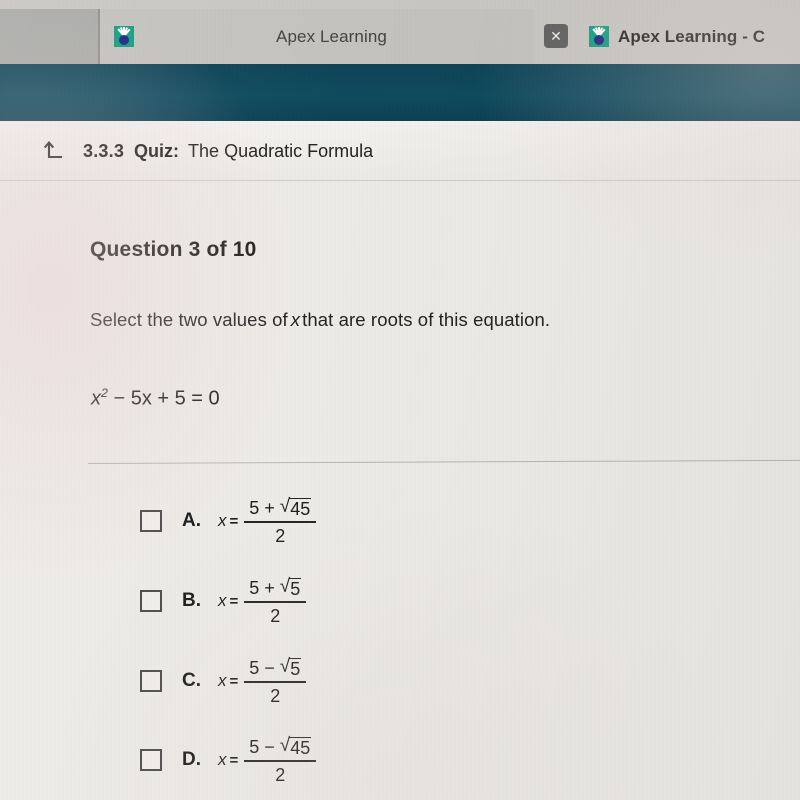 The image size is (800, 800). Describe the element at coordinates (281, 150) in the screenshot. I see `activity-title: The Quadratic Formula` at that location.